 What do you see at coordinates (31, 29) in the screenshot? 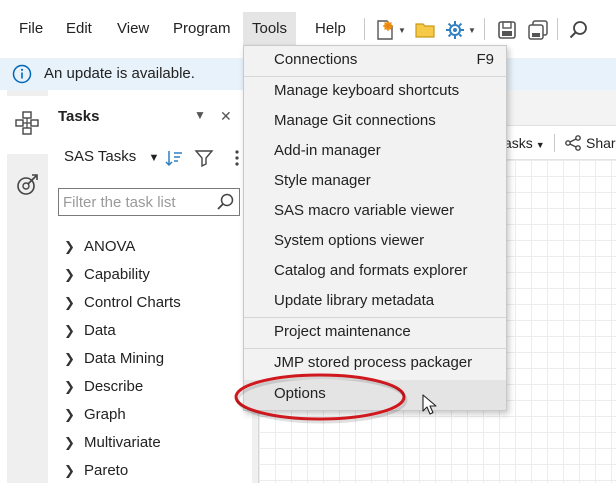
I see `menu-file: File` at bounding box center [31, 29].